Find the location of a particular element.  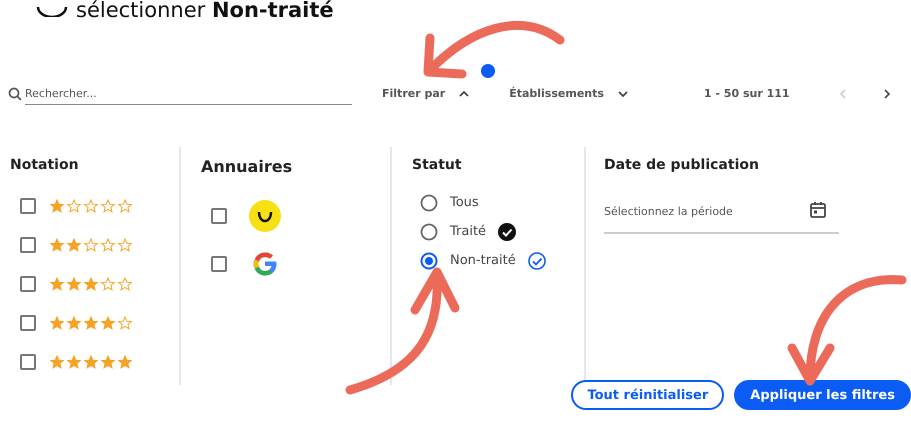

calendar-icon is located at coordinates (818, 210).